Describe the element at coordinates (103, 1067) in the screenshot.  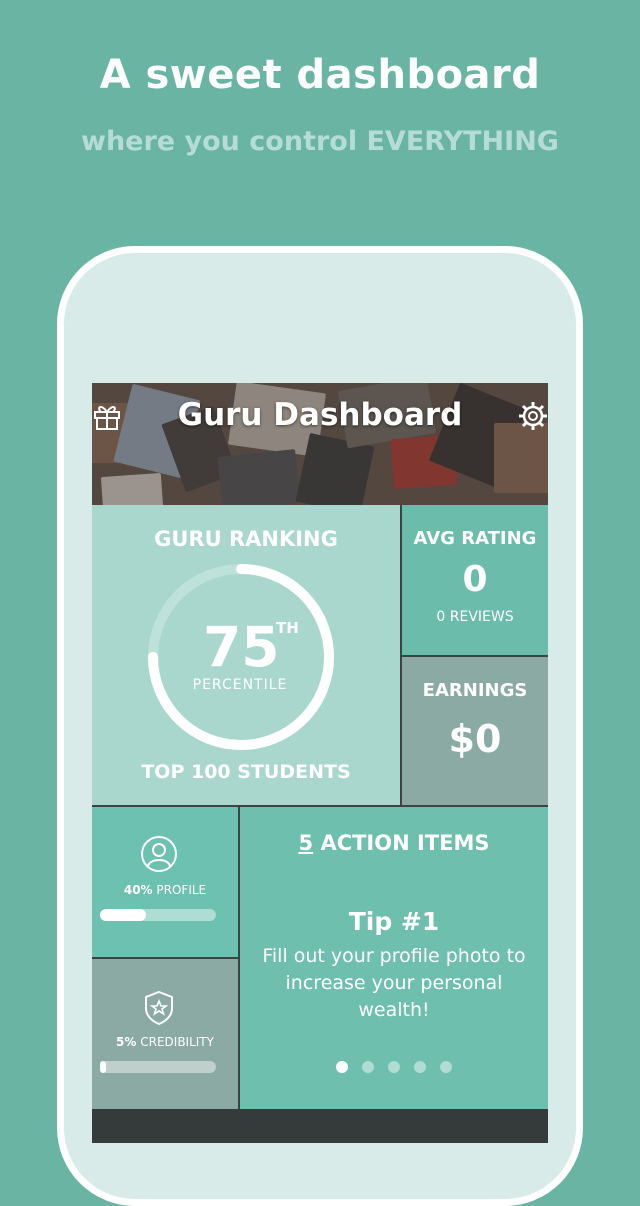
I see `credibility-progress-fill` at that location.